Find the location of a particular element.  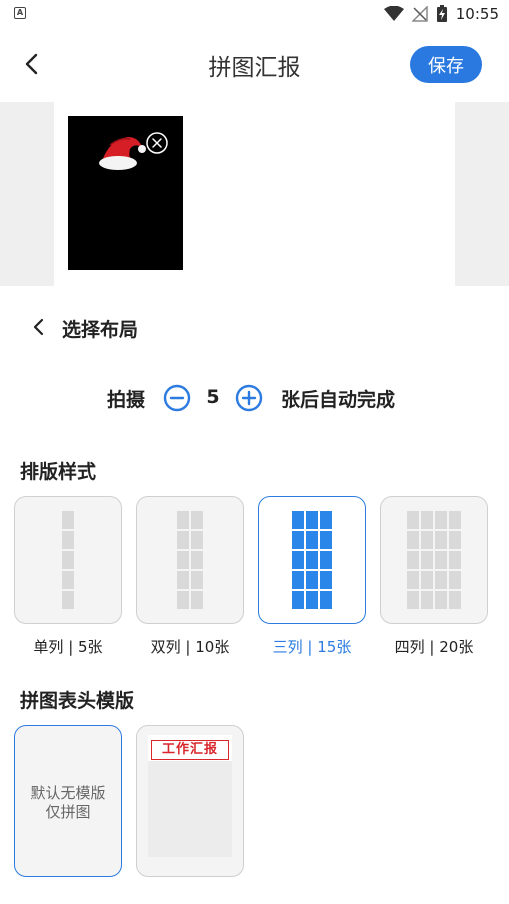

minus-circle-icon is located at coordinates (177, 398).